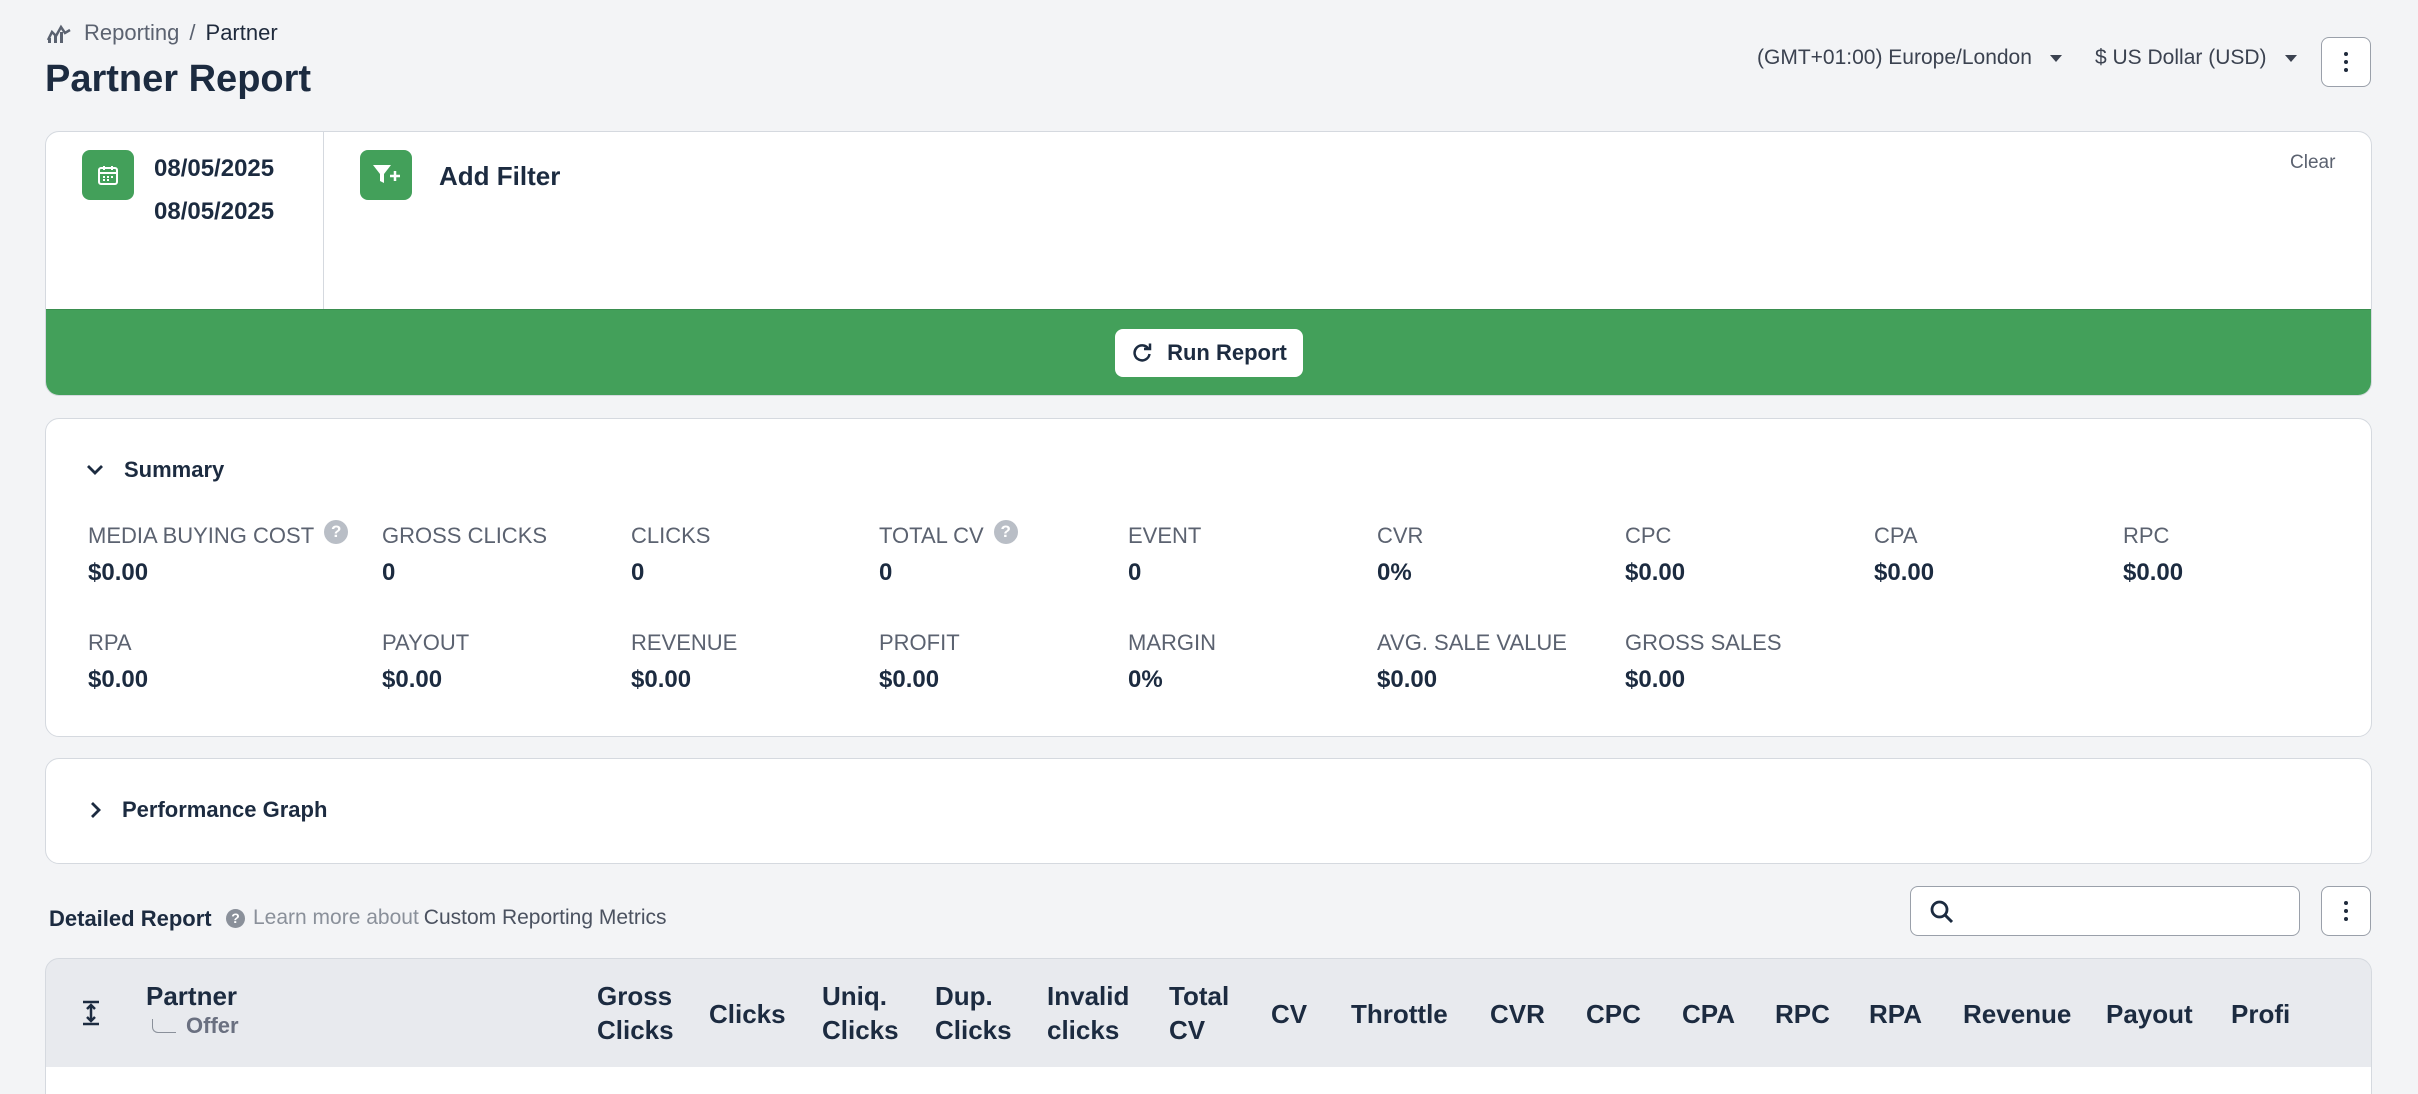 This screenshot has height=1094, width=2418. What do you see at coordinates (1517, 1014) in the screenshot?
I see `col-cvr: CVR` at bounding box center [1517, 1014].